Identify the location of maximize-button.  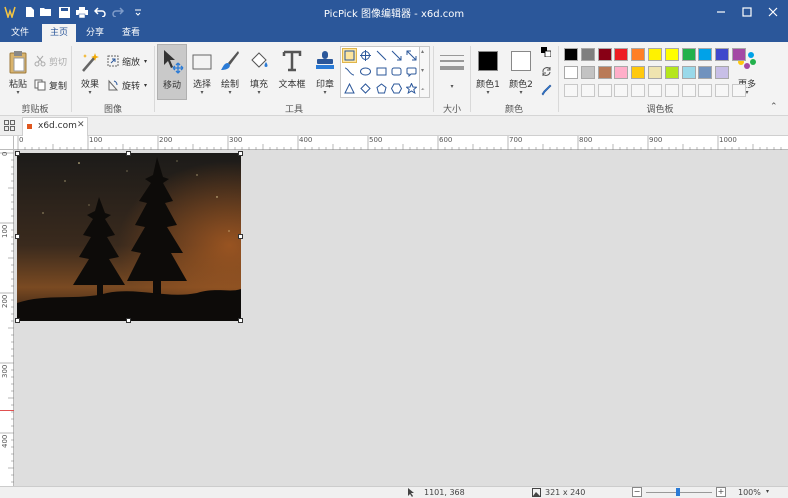
(747, 12).